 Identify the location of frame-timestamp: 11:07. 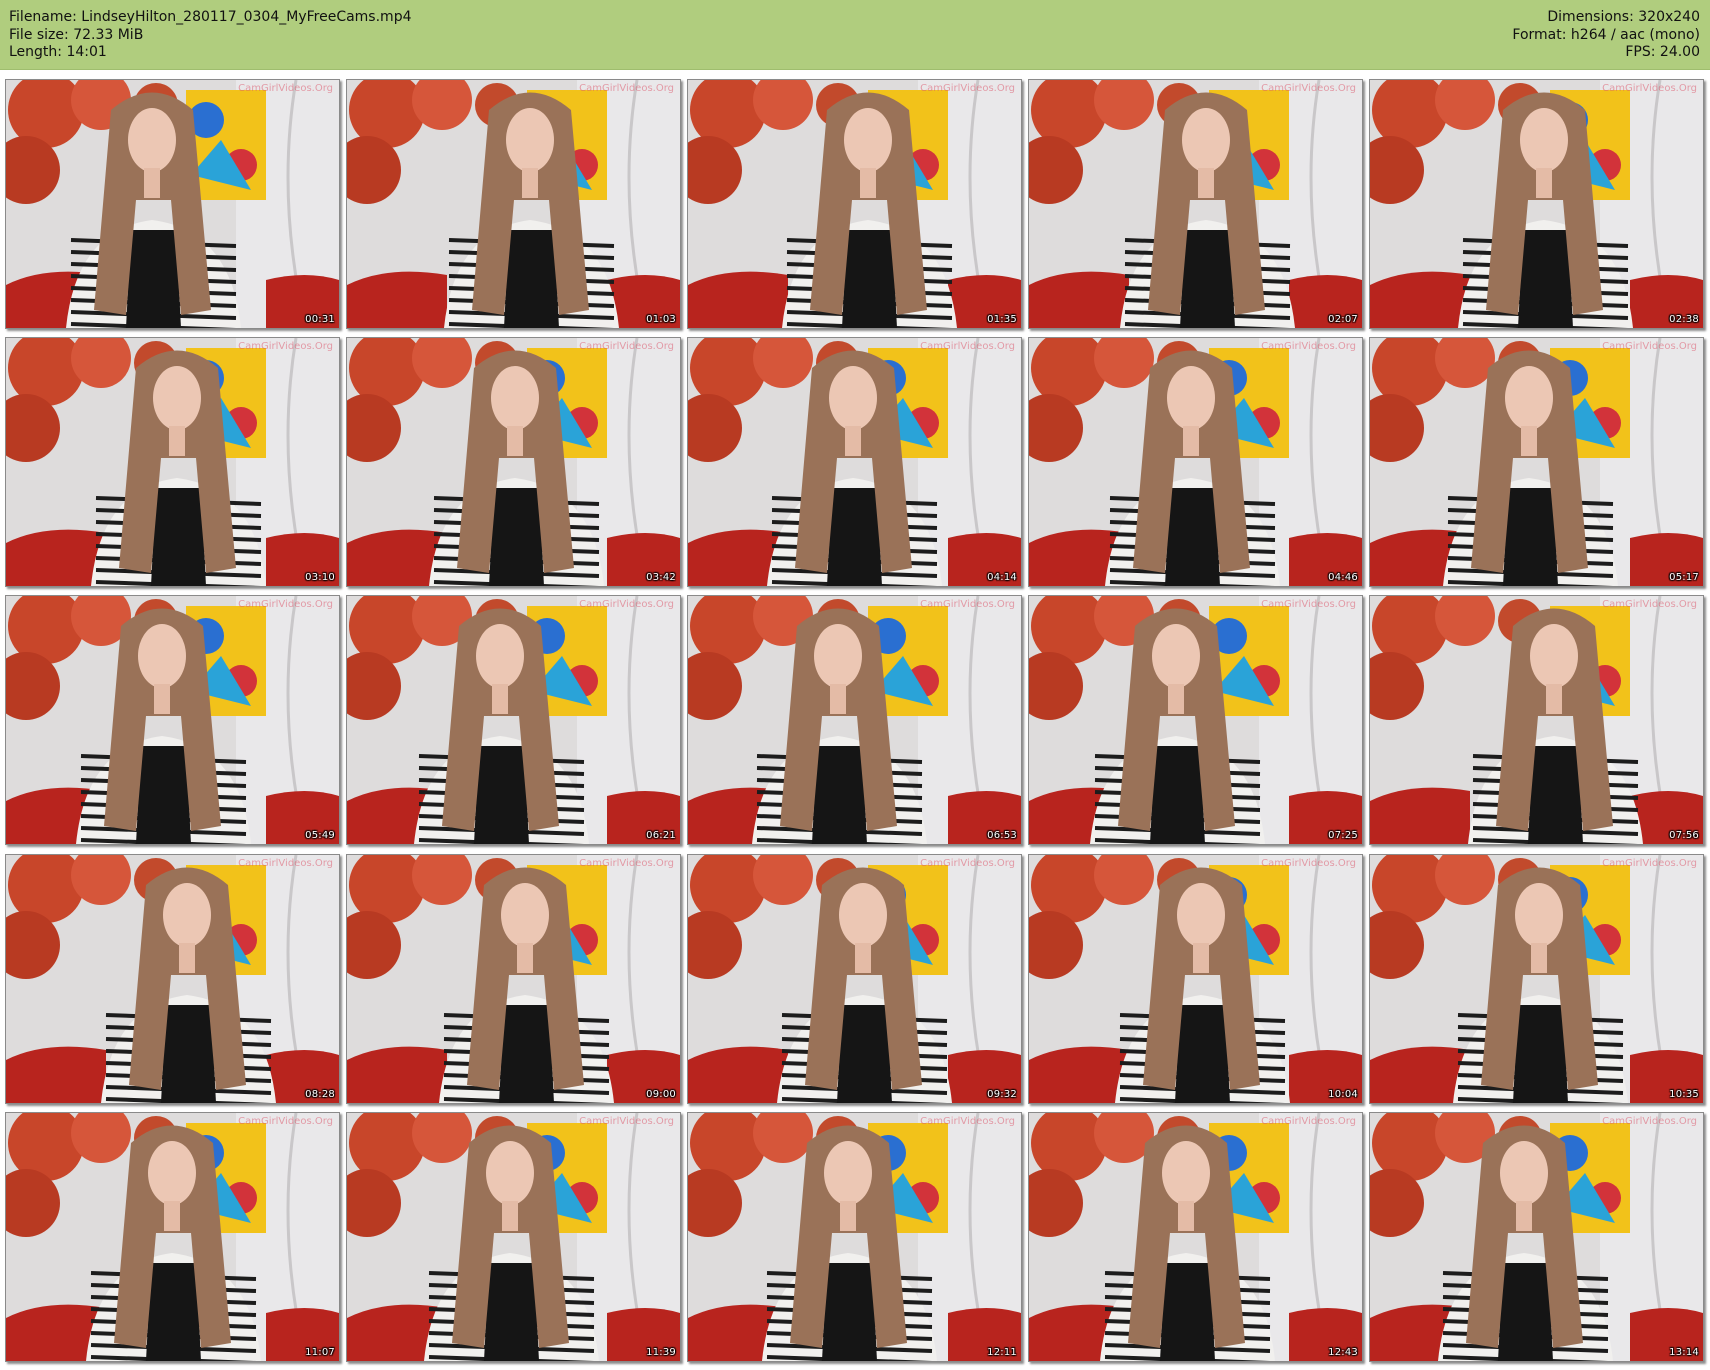
(320, 1352).